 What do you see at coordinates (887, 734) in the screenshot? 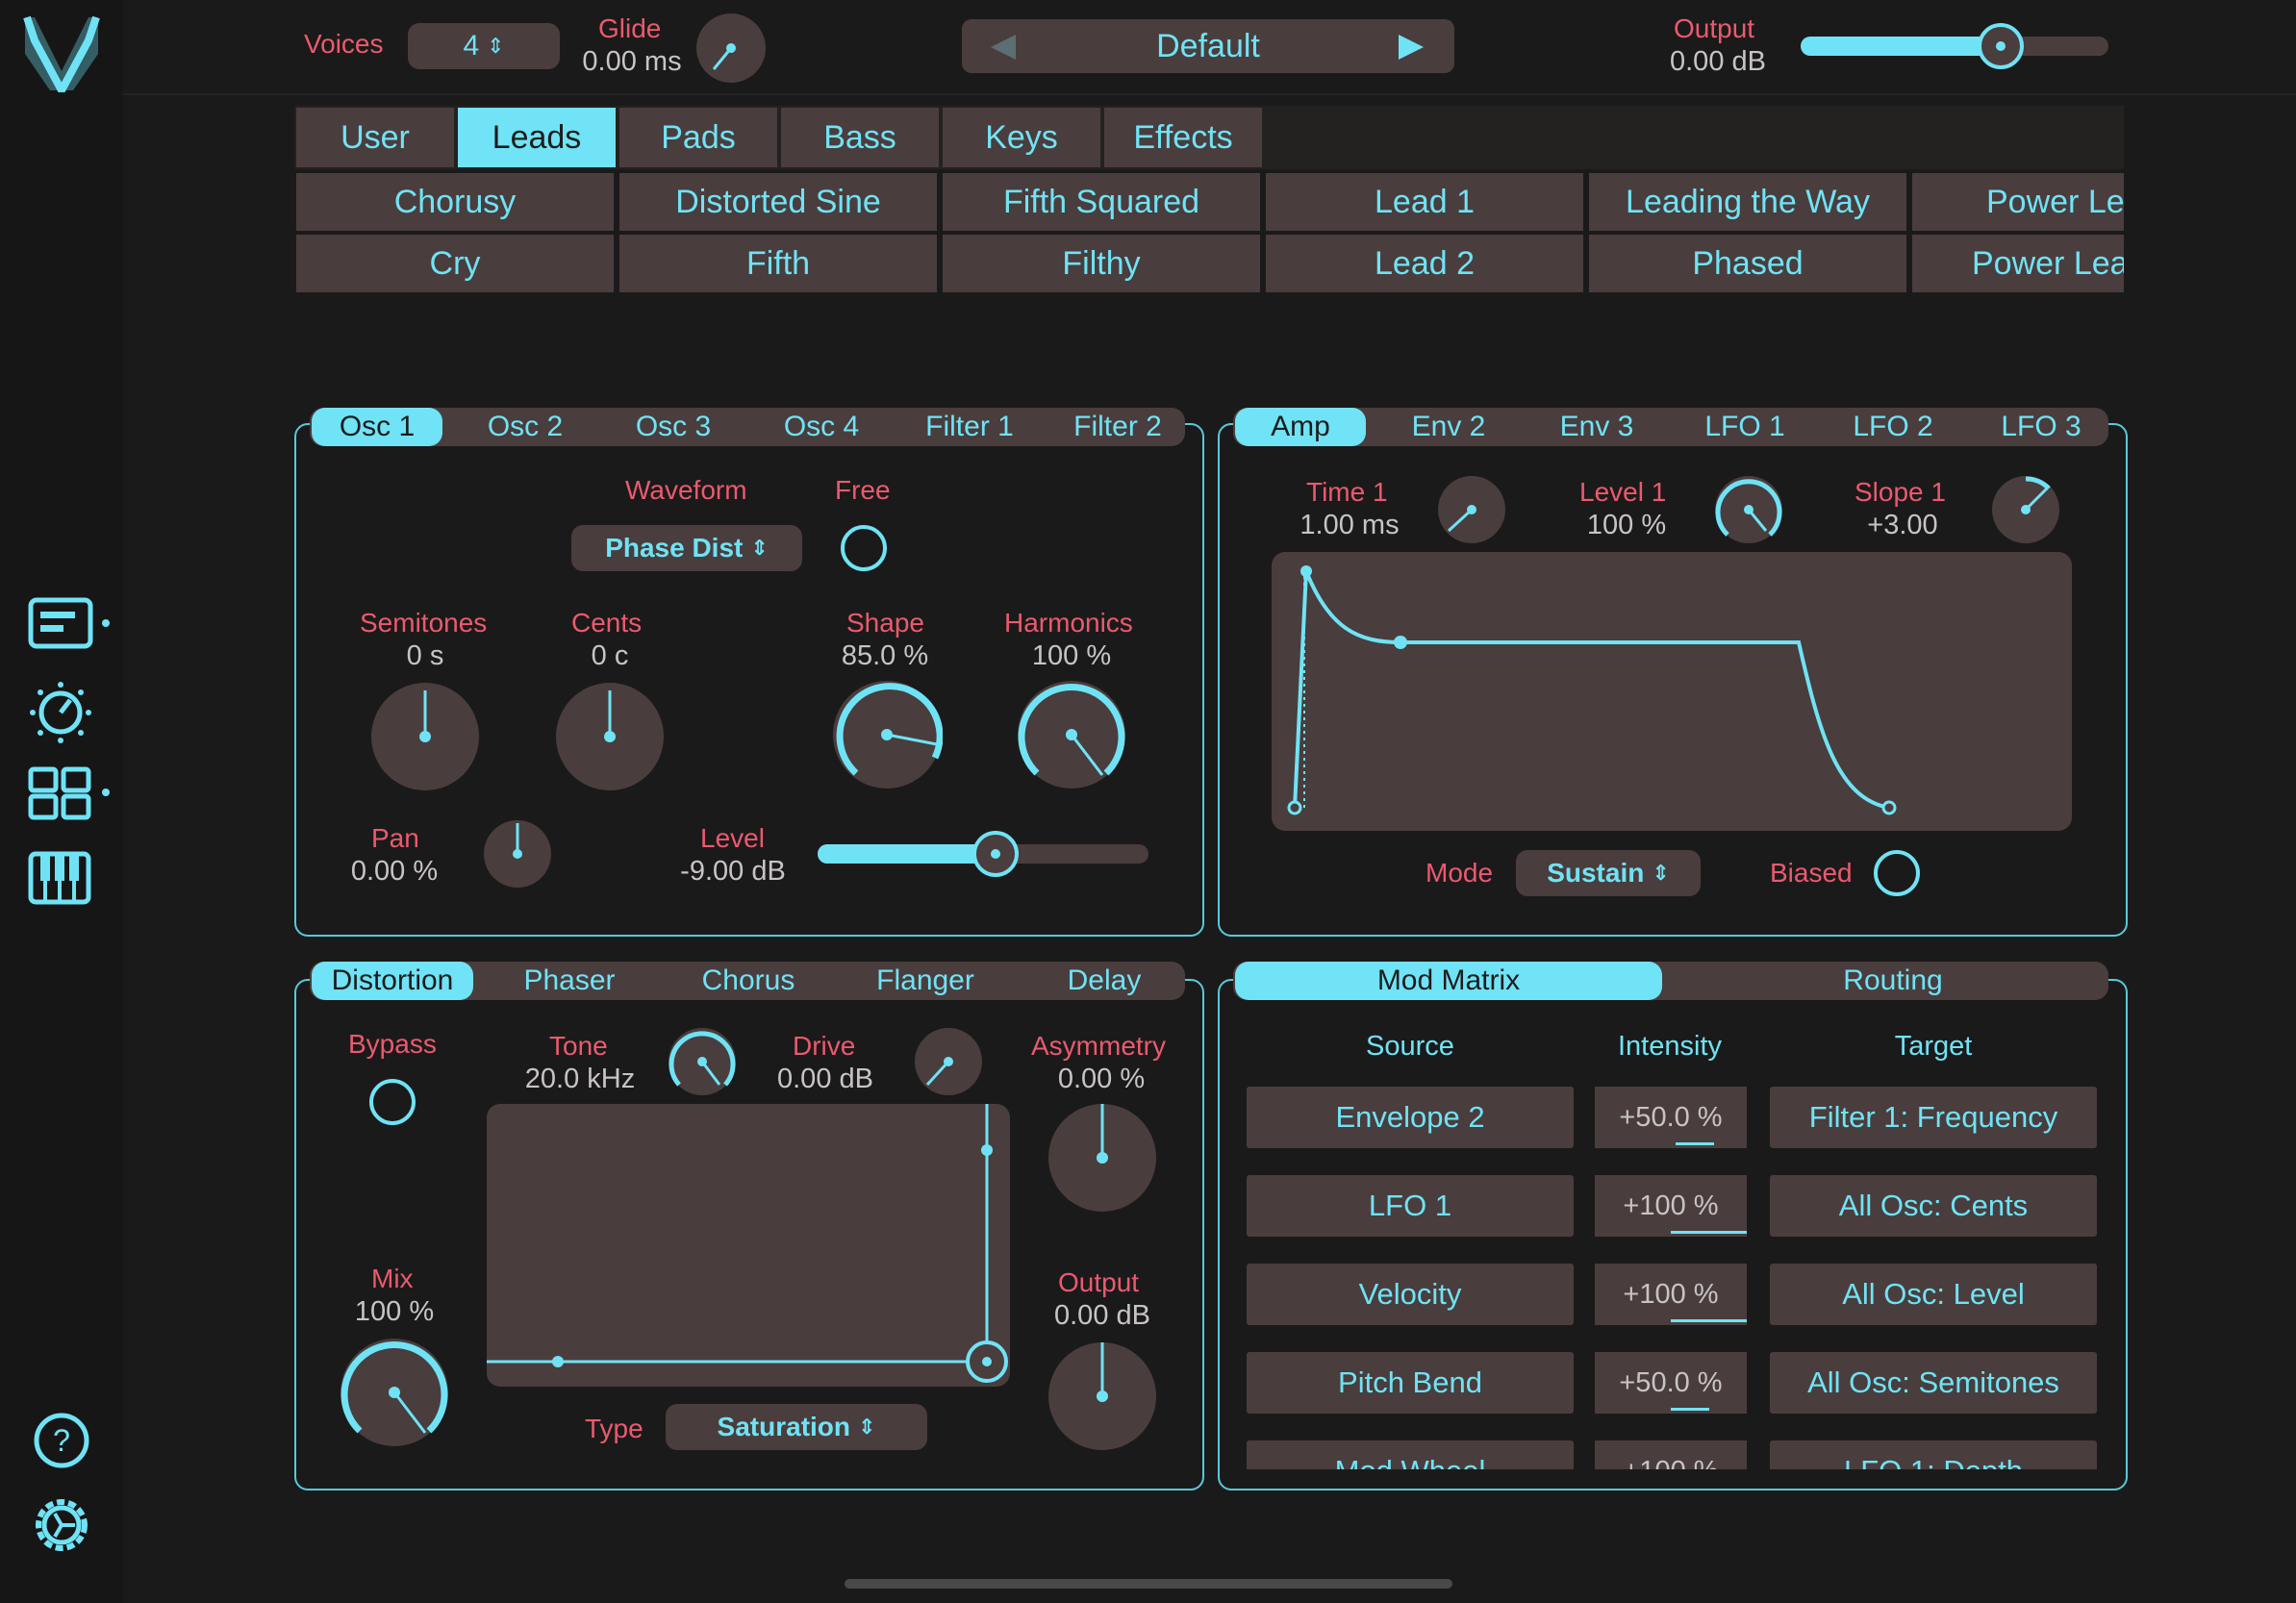
I see `shape-knob` at bounding box center [887, 734].